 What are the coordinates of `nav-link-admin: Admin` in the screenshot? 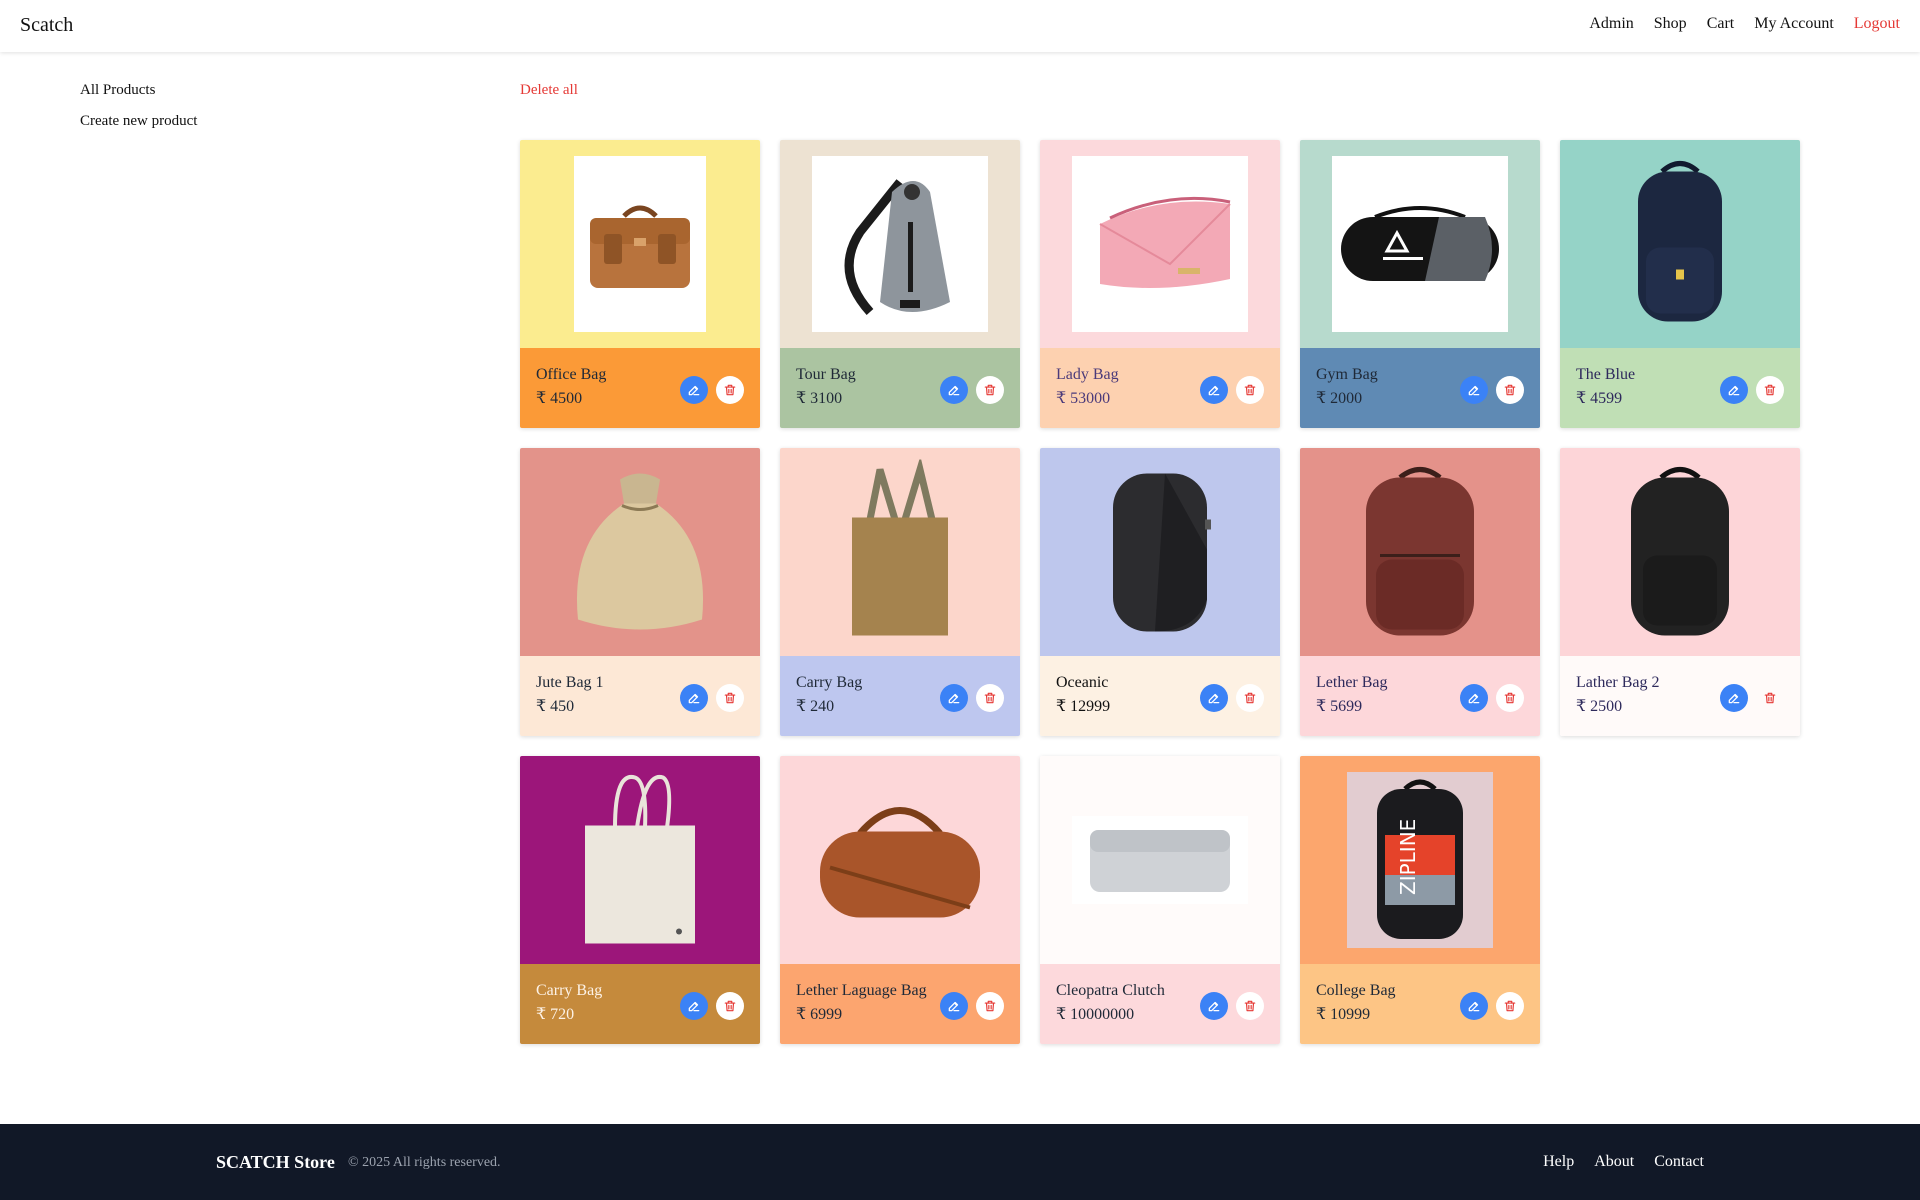 It's located at (1611, 24).